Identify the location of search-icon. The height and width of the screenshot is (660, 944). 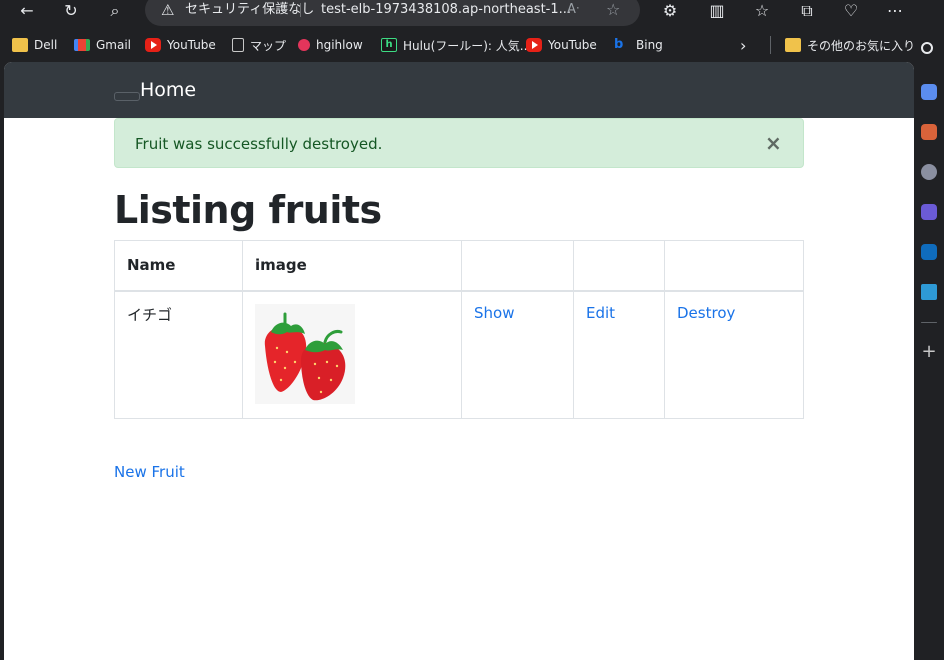
(927, 48).